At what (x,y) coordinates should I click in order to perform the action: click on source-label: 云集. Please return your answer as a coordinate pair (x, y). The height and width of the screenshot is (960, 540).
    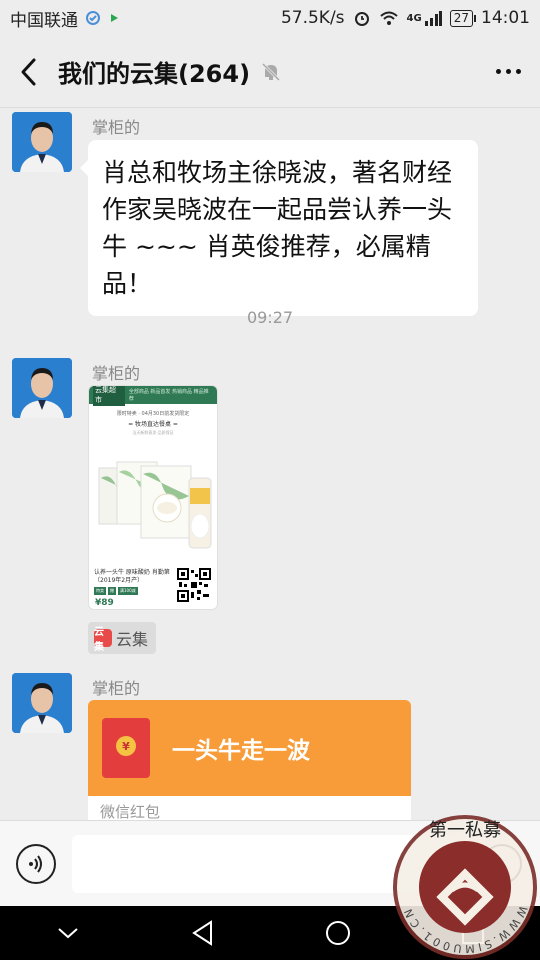
    Looking at the image, I should click on (132, 639).